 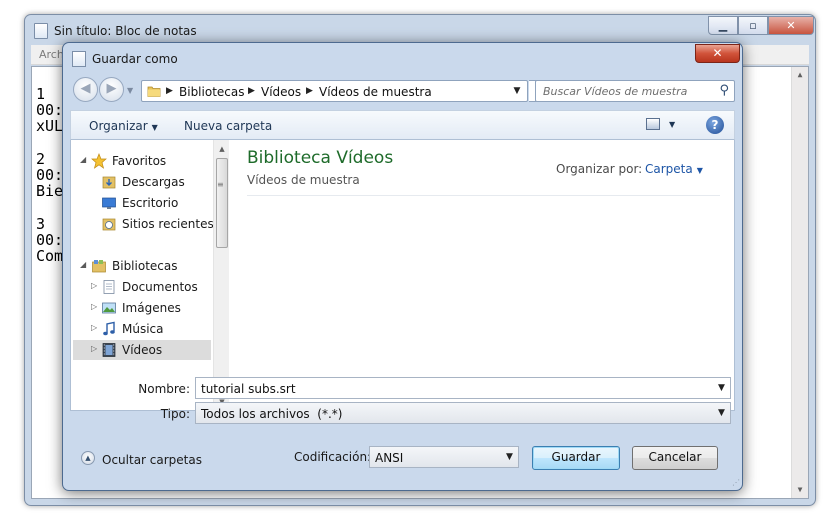 I want to click on arrange-by-dropdown: Carpeta ▼, so click(x=674, y=169).